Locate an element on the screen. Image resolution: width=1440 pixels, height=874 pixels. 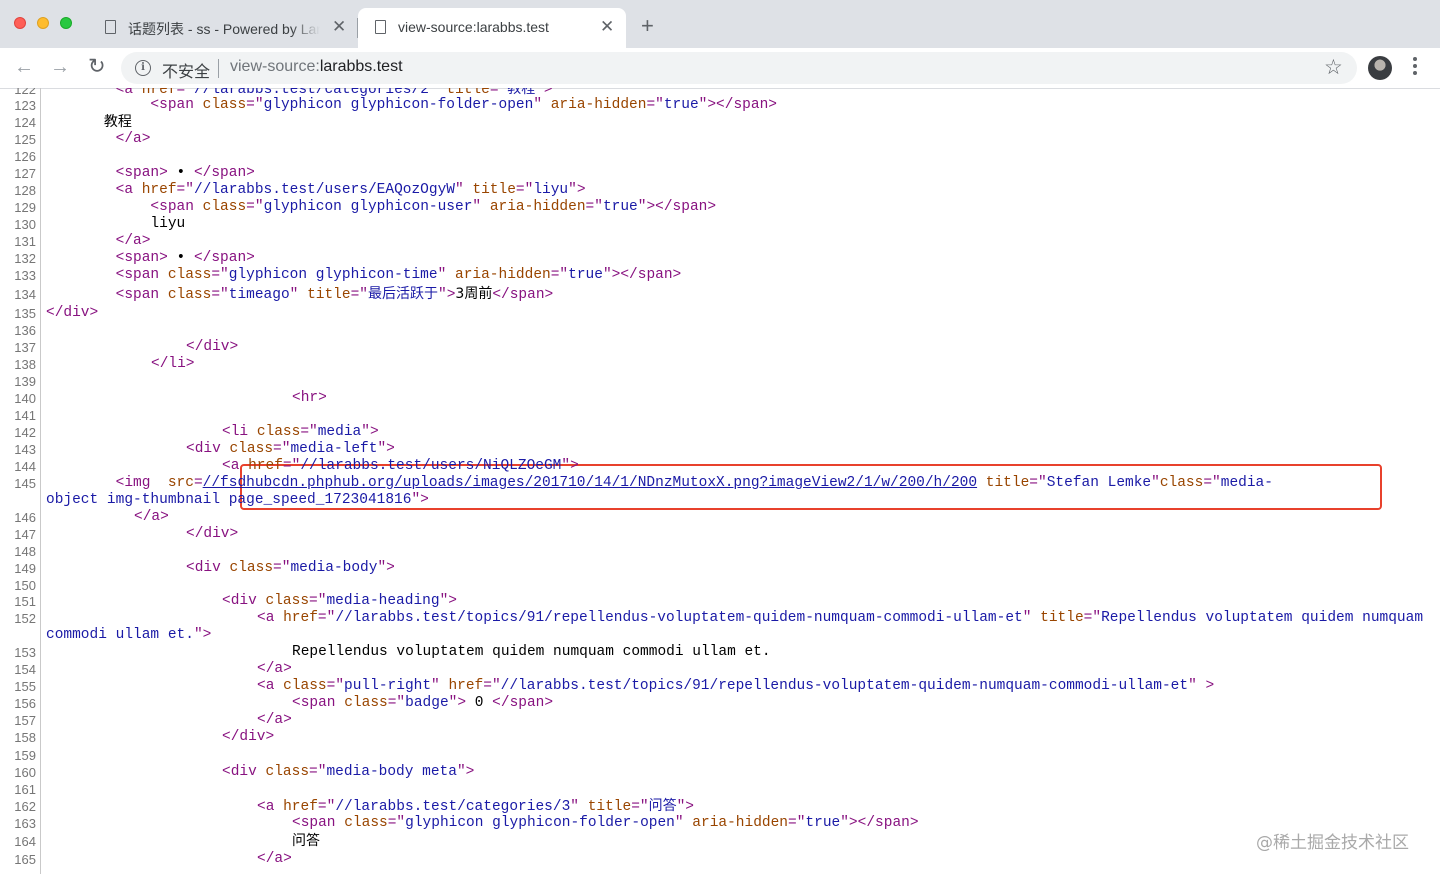
code-token: //larabbs.test/users/NiQLZOeGM is located at coordinates (431, 466).